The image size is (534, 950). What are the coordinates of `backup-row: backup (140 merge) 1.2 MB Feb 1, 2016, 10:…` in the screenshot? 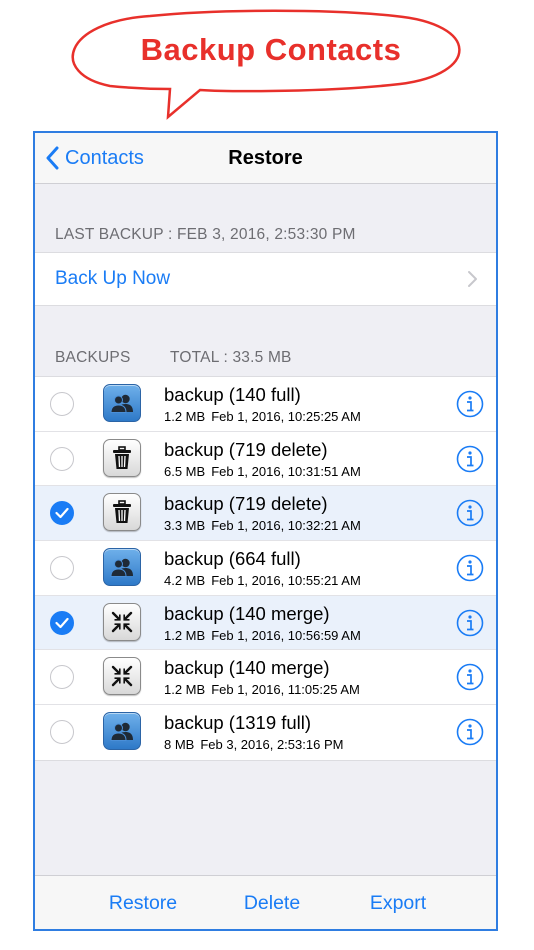 It's located at (265, 623).